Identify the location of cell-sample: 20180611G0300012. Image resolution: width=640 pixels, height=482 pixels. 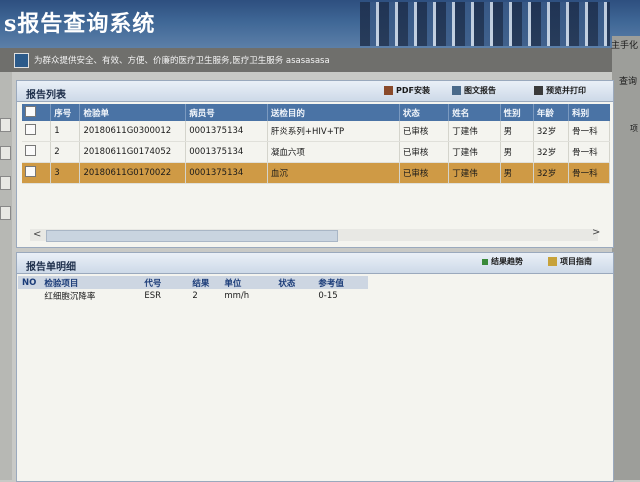
(133, 131).